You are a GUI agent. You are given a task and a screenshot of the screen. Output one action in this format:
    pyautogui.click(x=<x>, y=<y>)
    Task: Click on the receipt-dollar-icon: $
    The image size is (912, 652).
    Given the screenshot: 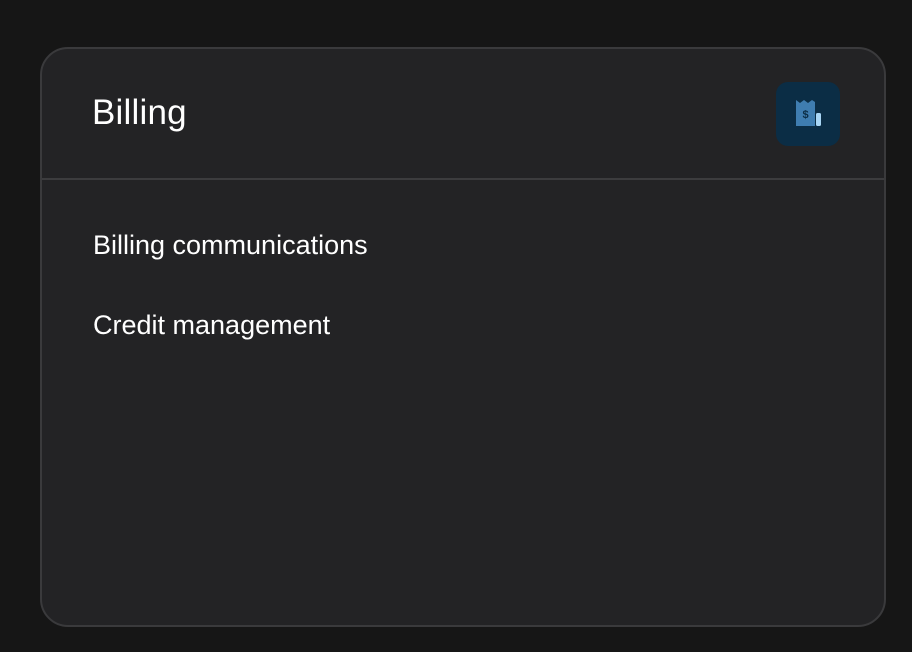 What is the action you would take?
    pyautogui.click(x=808, y=113)
    